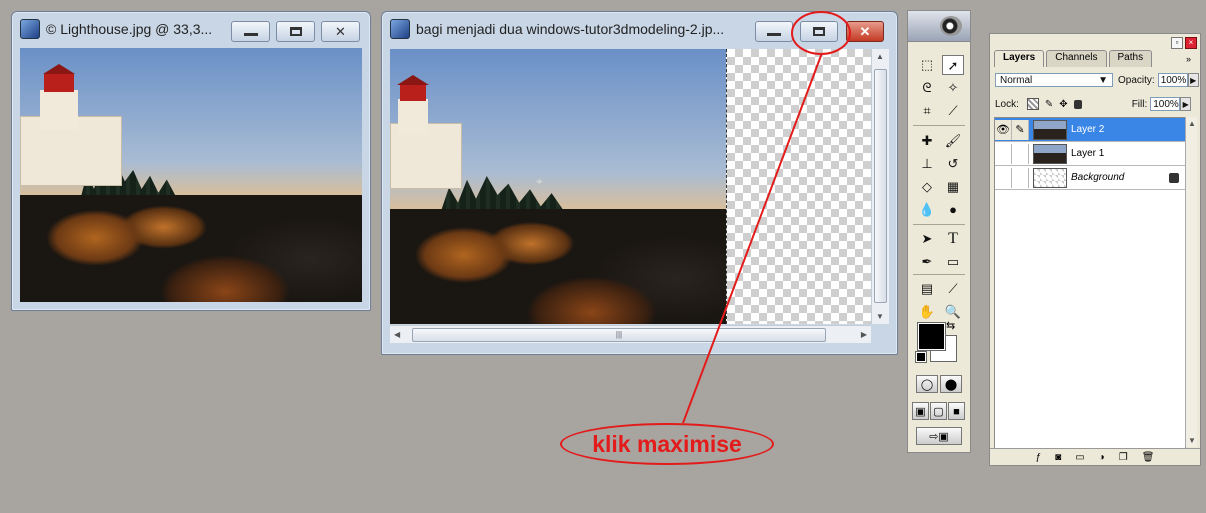 The width and height of the screenshot is (1206, 513). Describe the element at coordinates (1032, 104) in the screenshot. I see `lock-transparency-icon` at that location.